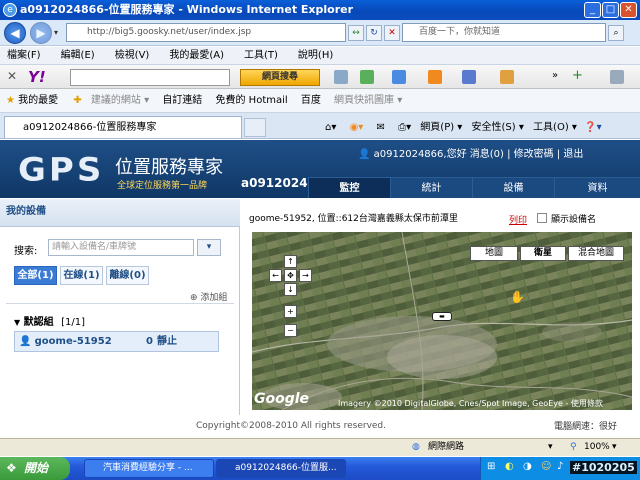  I want to click on filter-all: 全部(1), so click(35, 275).